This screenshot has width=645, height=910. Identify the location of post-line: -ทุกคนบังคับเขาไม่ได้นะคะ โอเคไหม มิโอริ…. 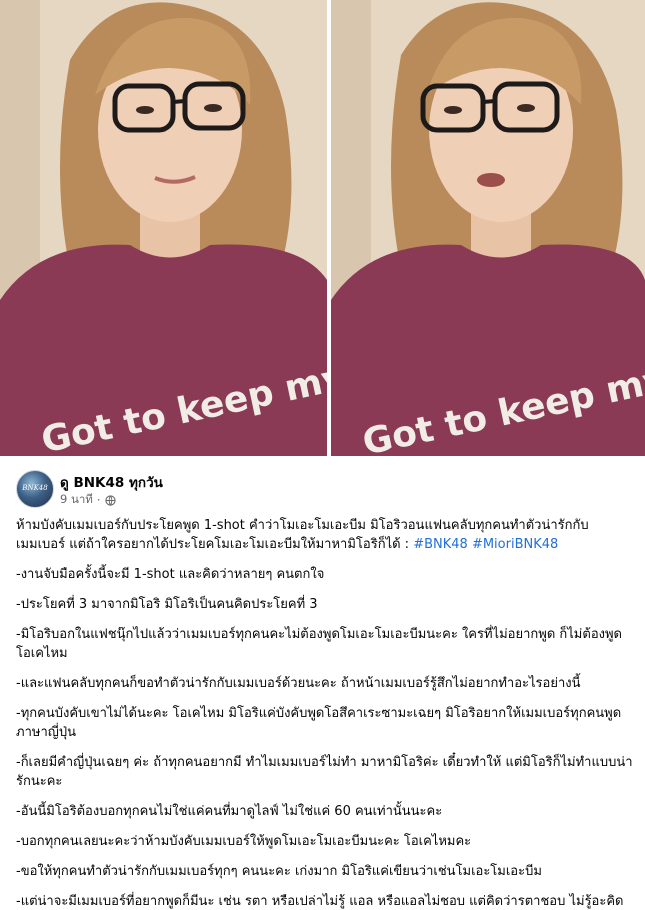
(319, 723).